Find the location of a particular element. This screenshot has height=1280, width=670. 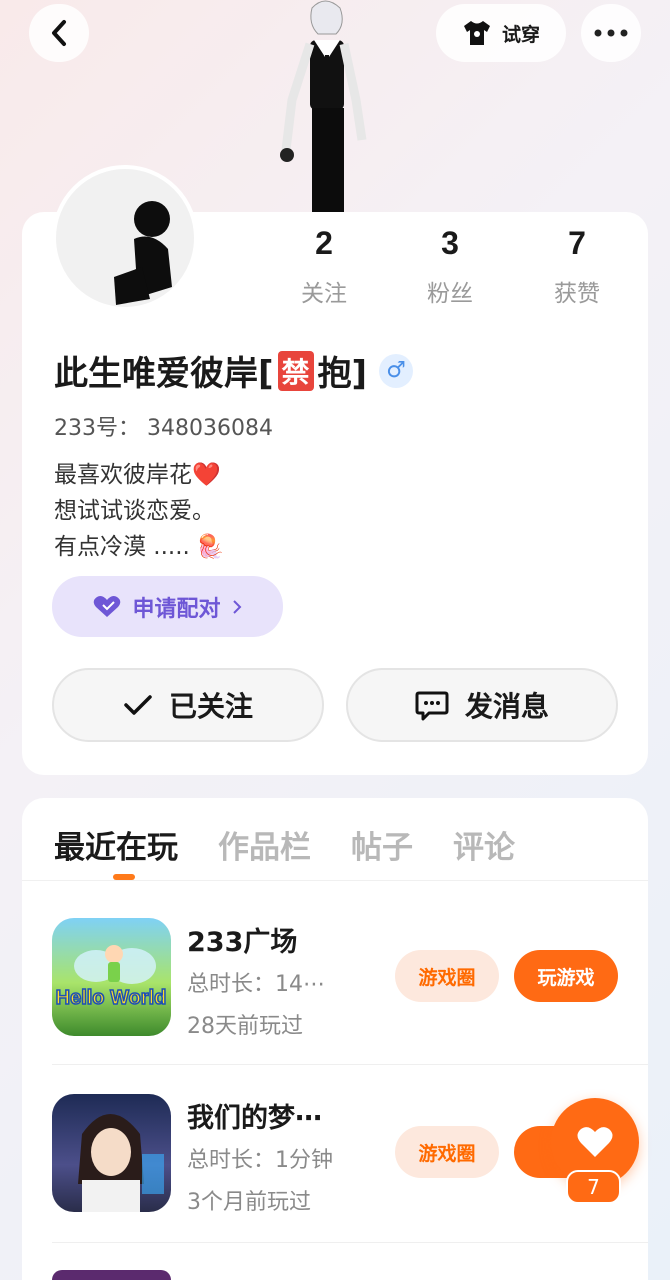

tab-works: 作品栏 is located at coordinates (264, 844).